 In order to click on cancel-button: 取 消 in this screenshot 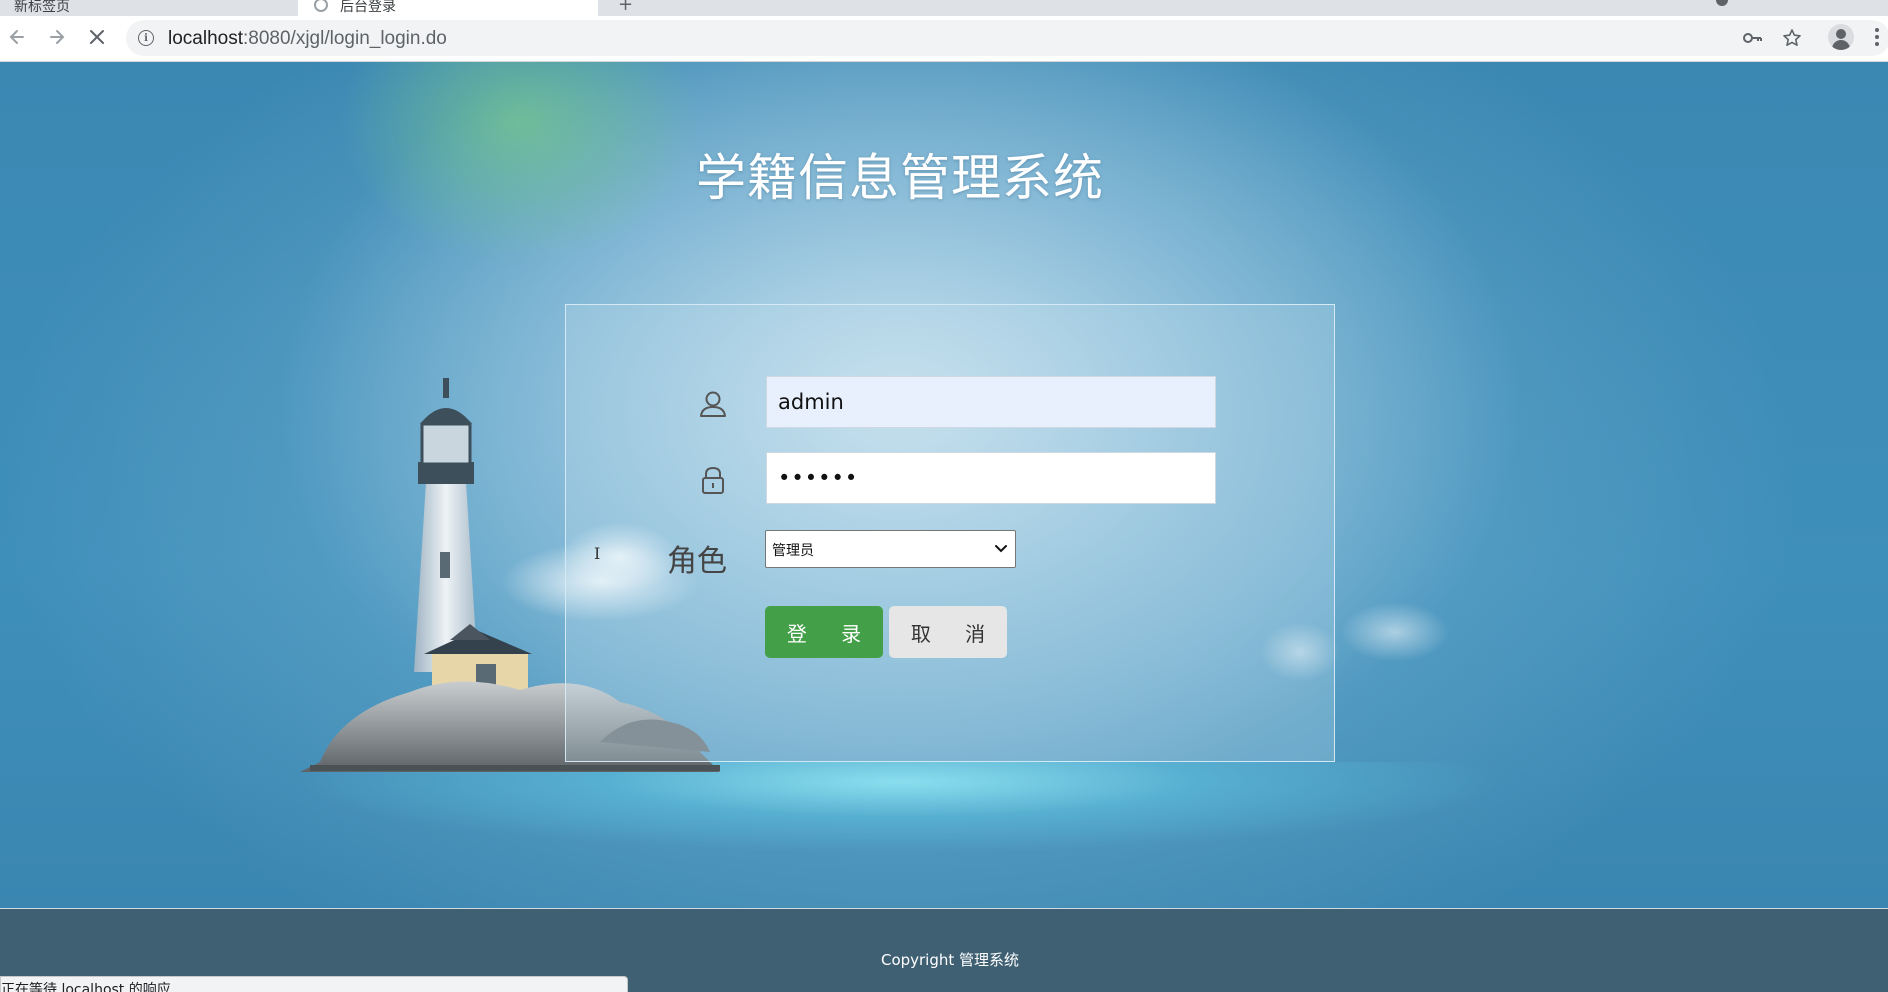, I will do `click(948, 632)`.